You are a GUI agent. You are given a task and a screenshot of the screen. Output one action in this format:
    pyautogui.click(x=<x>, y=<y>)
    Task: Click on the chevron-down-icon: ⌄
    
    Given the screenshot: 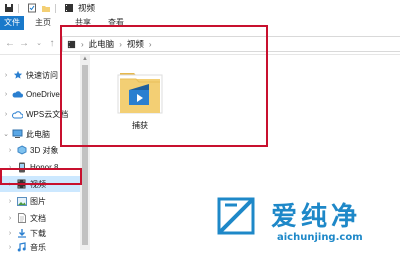 What is the action you would take?
    pyautogui.click(x=6, y=134)
    